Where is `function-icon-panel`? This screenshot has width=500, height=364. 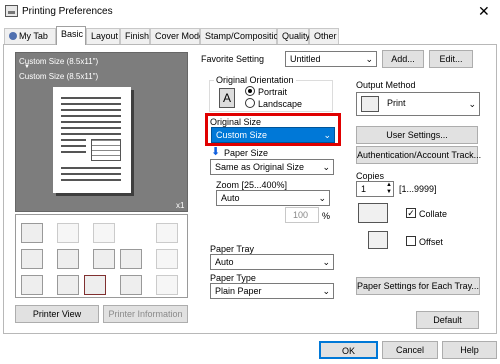
function-icon-panel is located at coordinates (101, 256).